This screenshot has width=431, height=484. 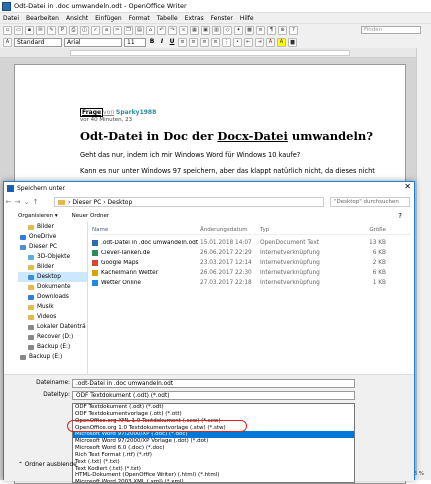 I want to click on draw-icon: ◇, so click(x=227, y=30).